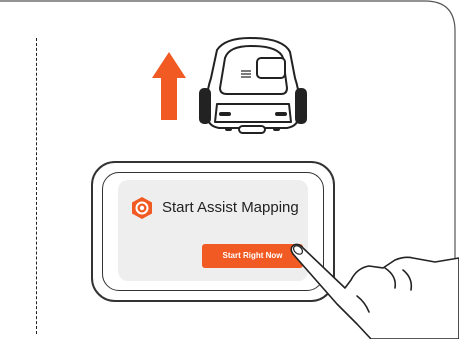  I want to click on dialog-title: Start Assist Mapping, so click(230, 207).